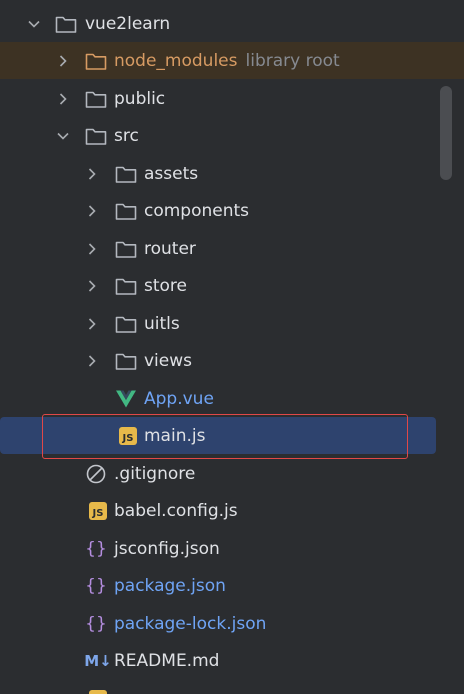  What do you see at coordinates (170, 248) in the screenshot?
I see `tree-item-label: router` at bounding box center [170, 248].